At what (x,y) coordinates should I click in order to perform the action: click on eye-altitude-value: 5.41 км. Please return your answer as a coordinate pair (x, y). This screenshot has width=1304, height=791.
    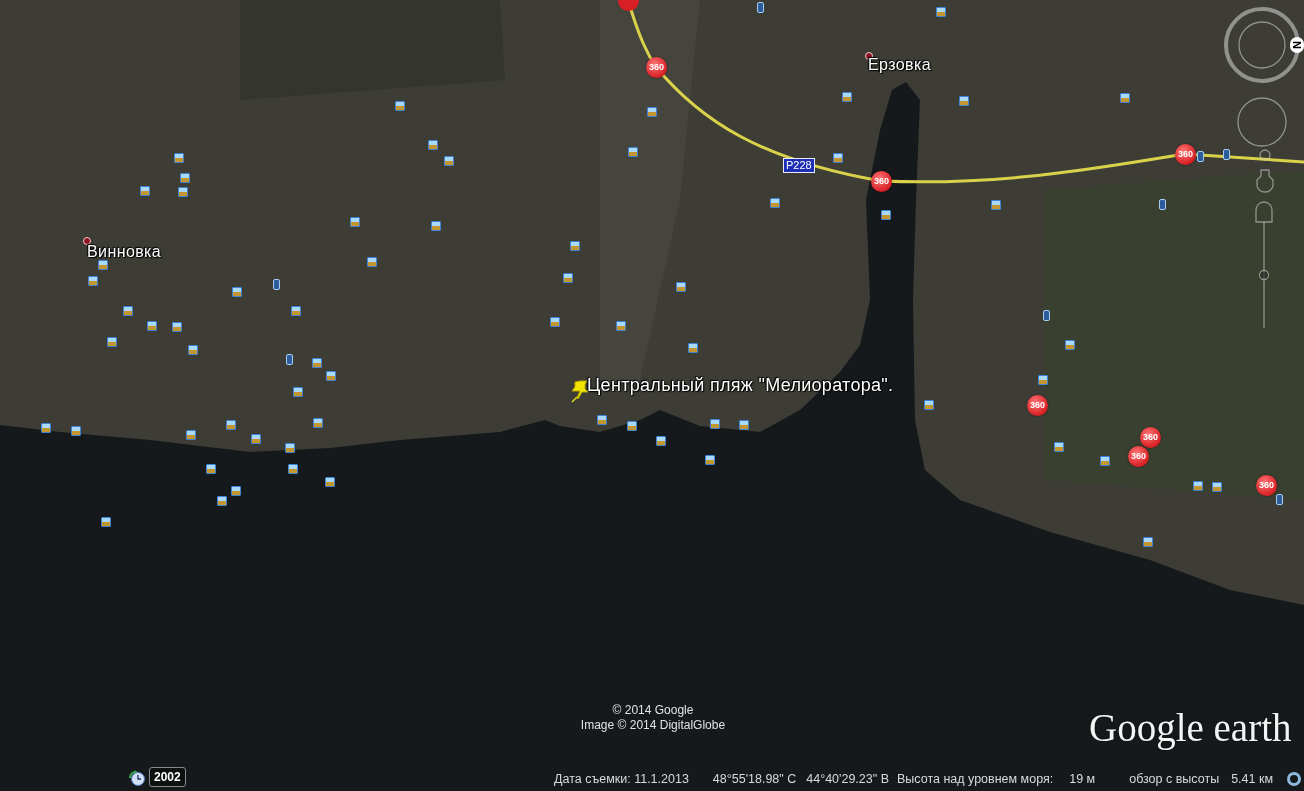
    Looking at the image, I should click on (1252, 779).